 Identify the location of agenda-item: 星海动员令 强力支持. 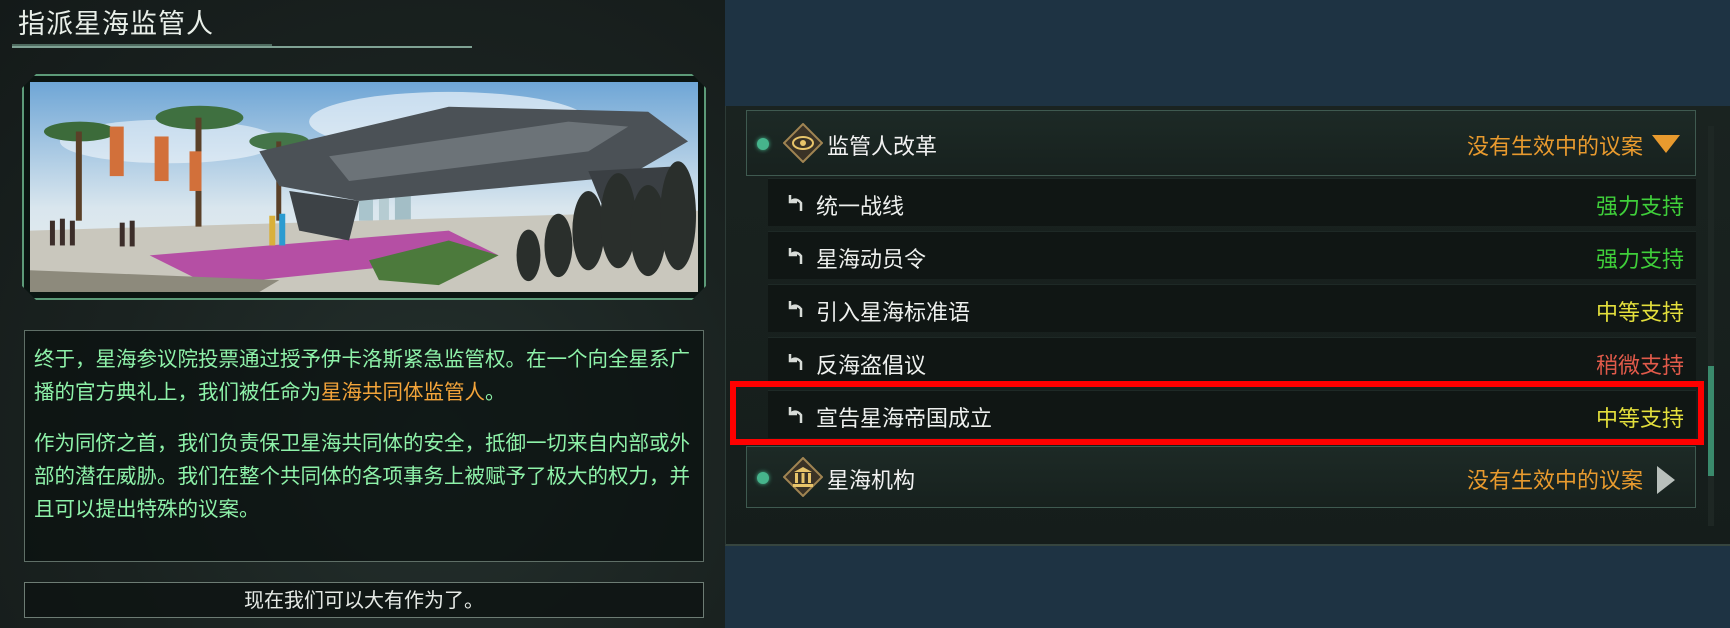
(1232, 255).